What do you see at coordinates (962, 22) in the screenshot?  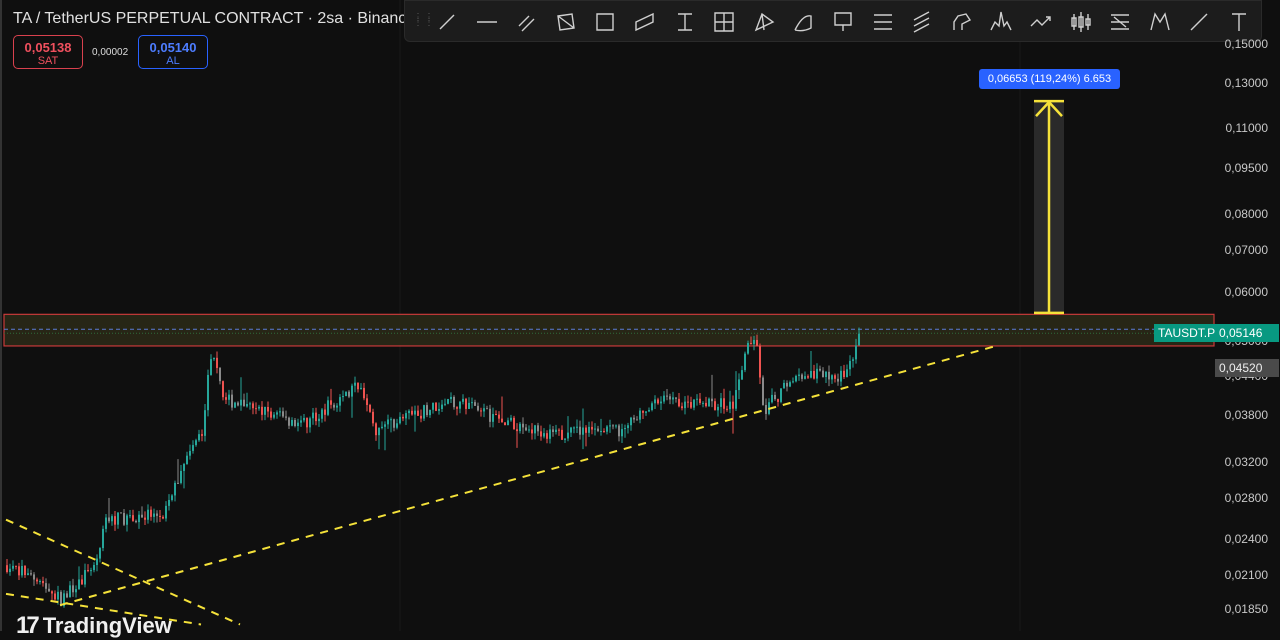 I see `path-tool-button` at bounding box center [962, 22].